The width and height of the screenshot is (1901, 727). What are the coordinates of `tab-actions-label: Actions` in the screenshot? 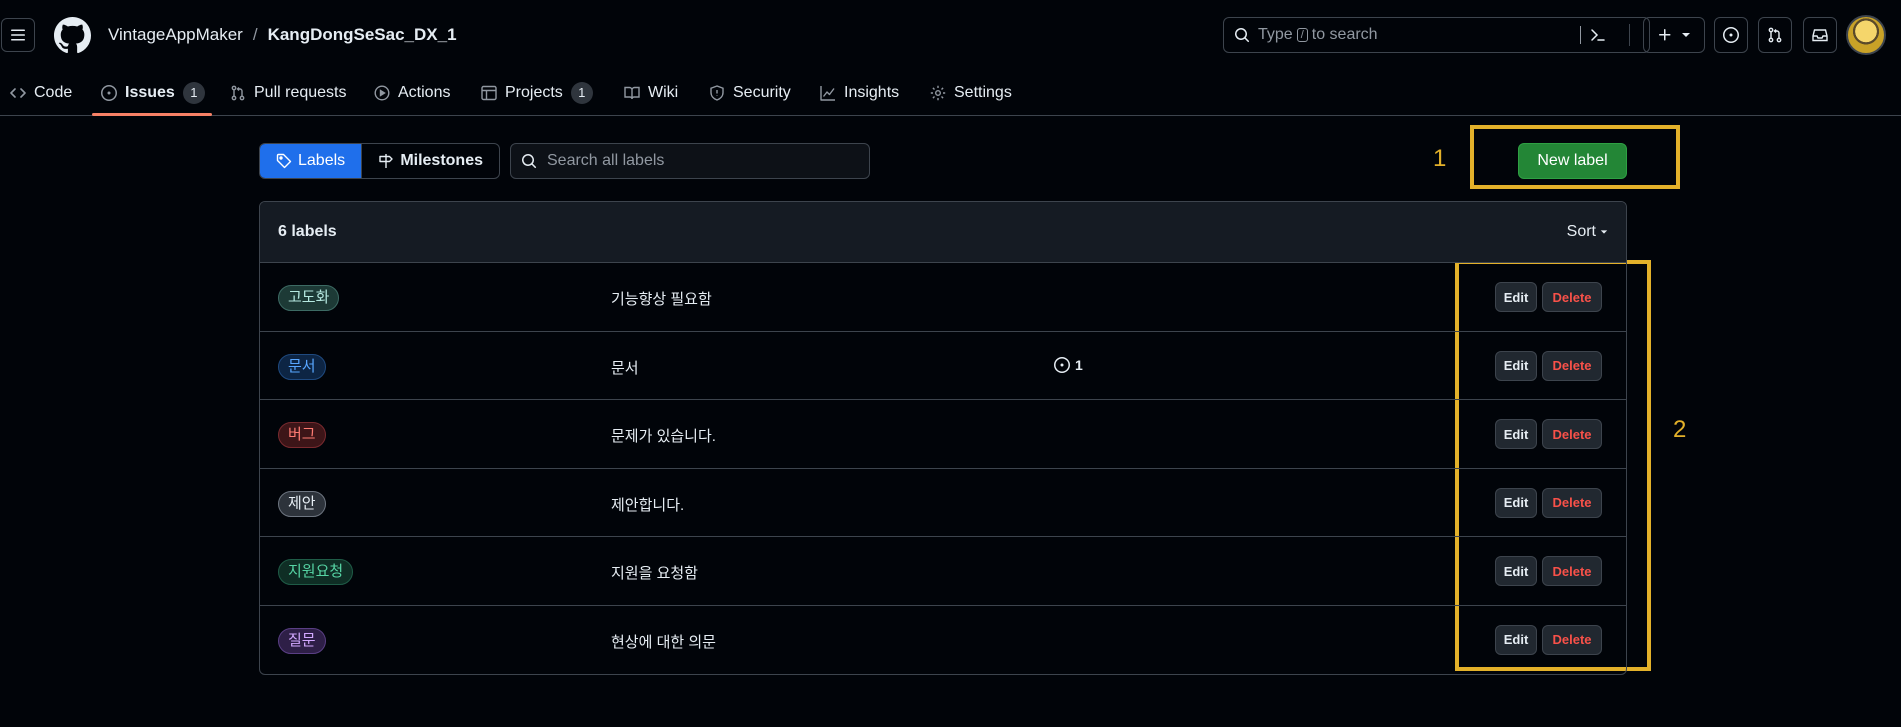 It's located at (424, 92).